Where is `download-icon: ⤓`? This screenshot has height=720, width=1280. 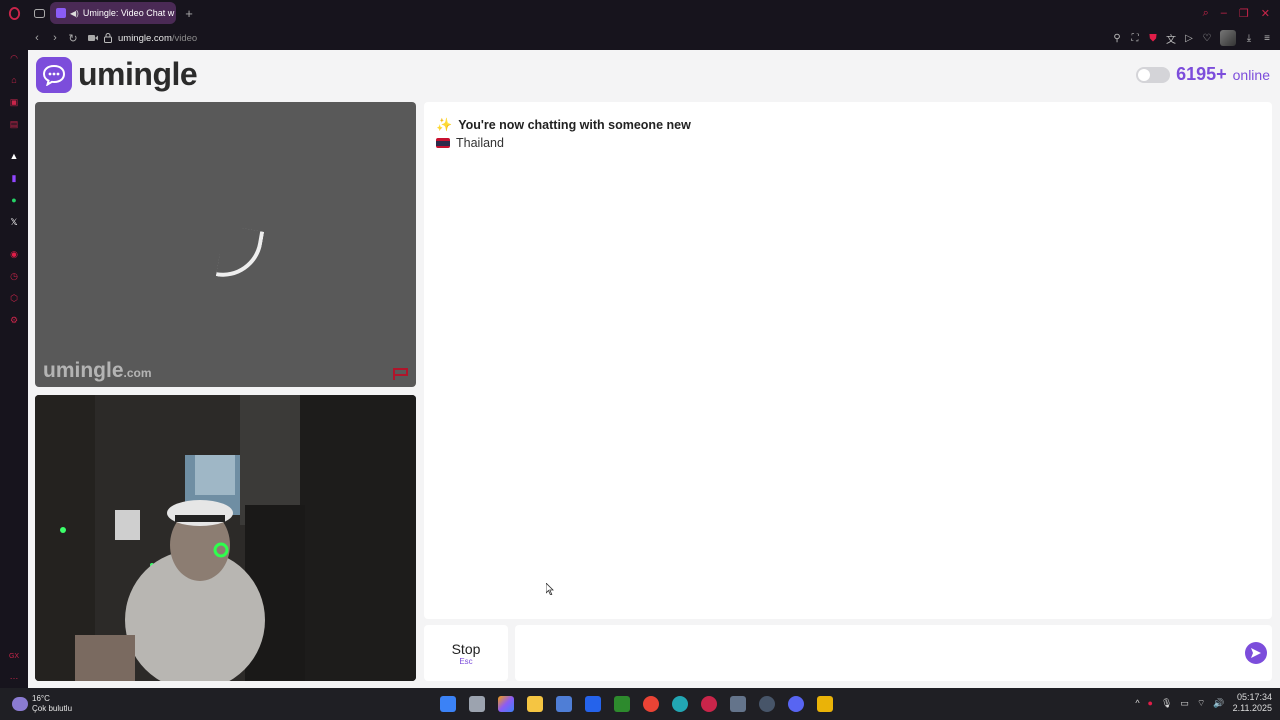 download-icon: ⤓ is located at coordinates (1249, 38).